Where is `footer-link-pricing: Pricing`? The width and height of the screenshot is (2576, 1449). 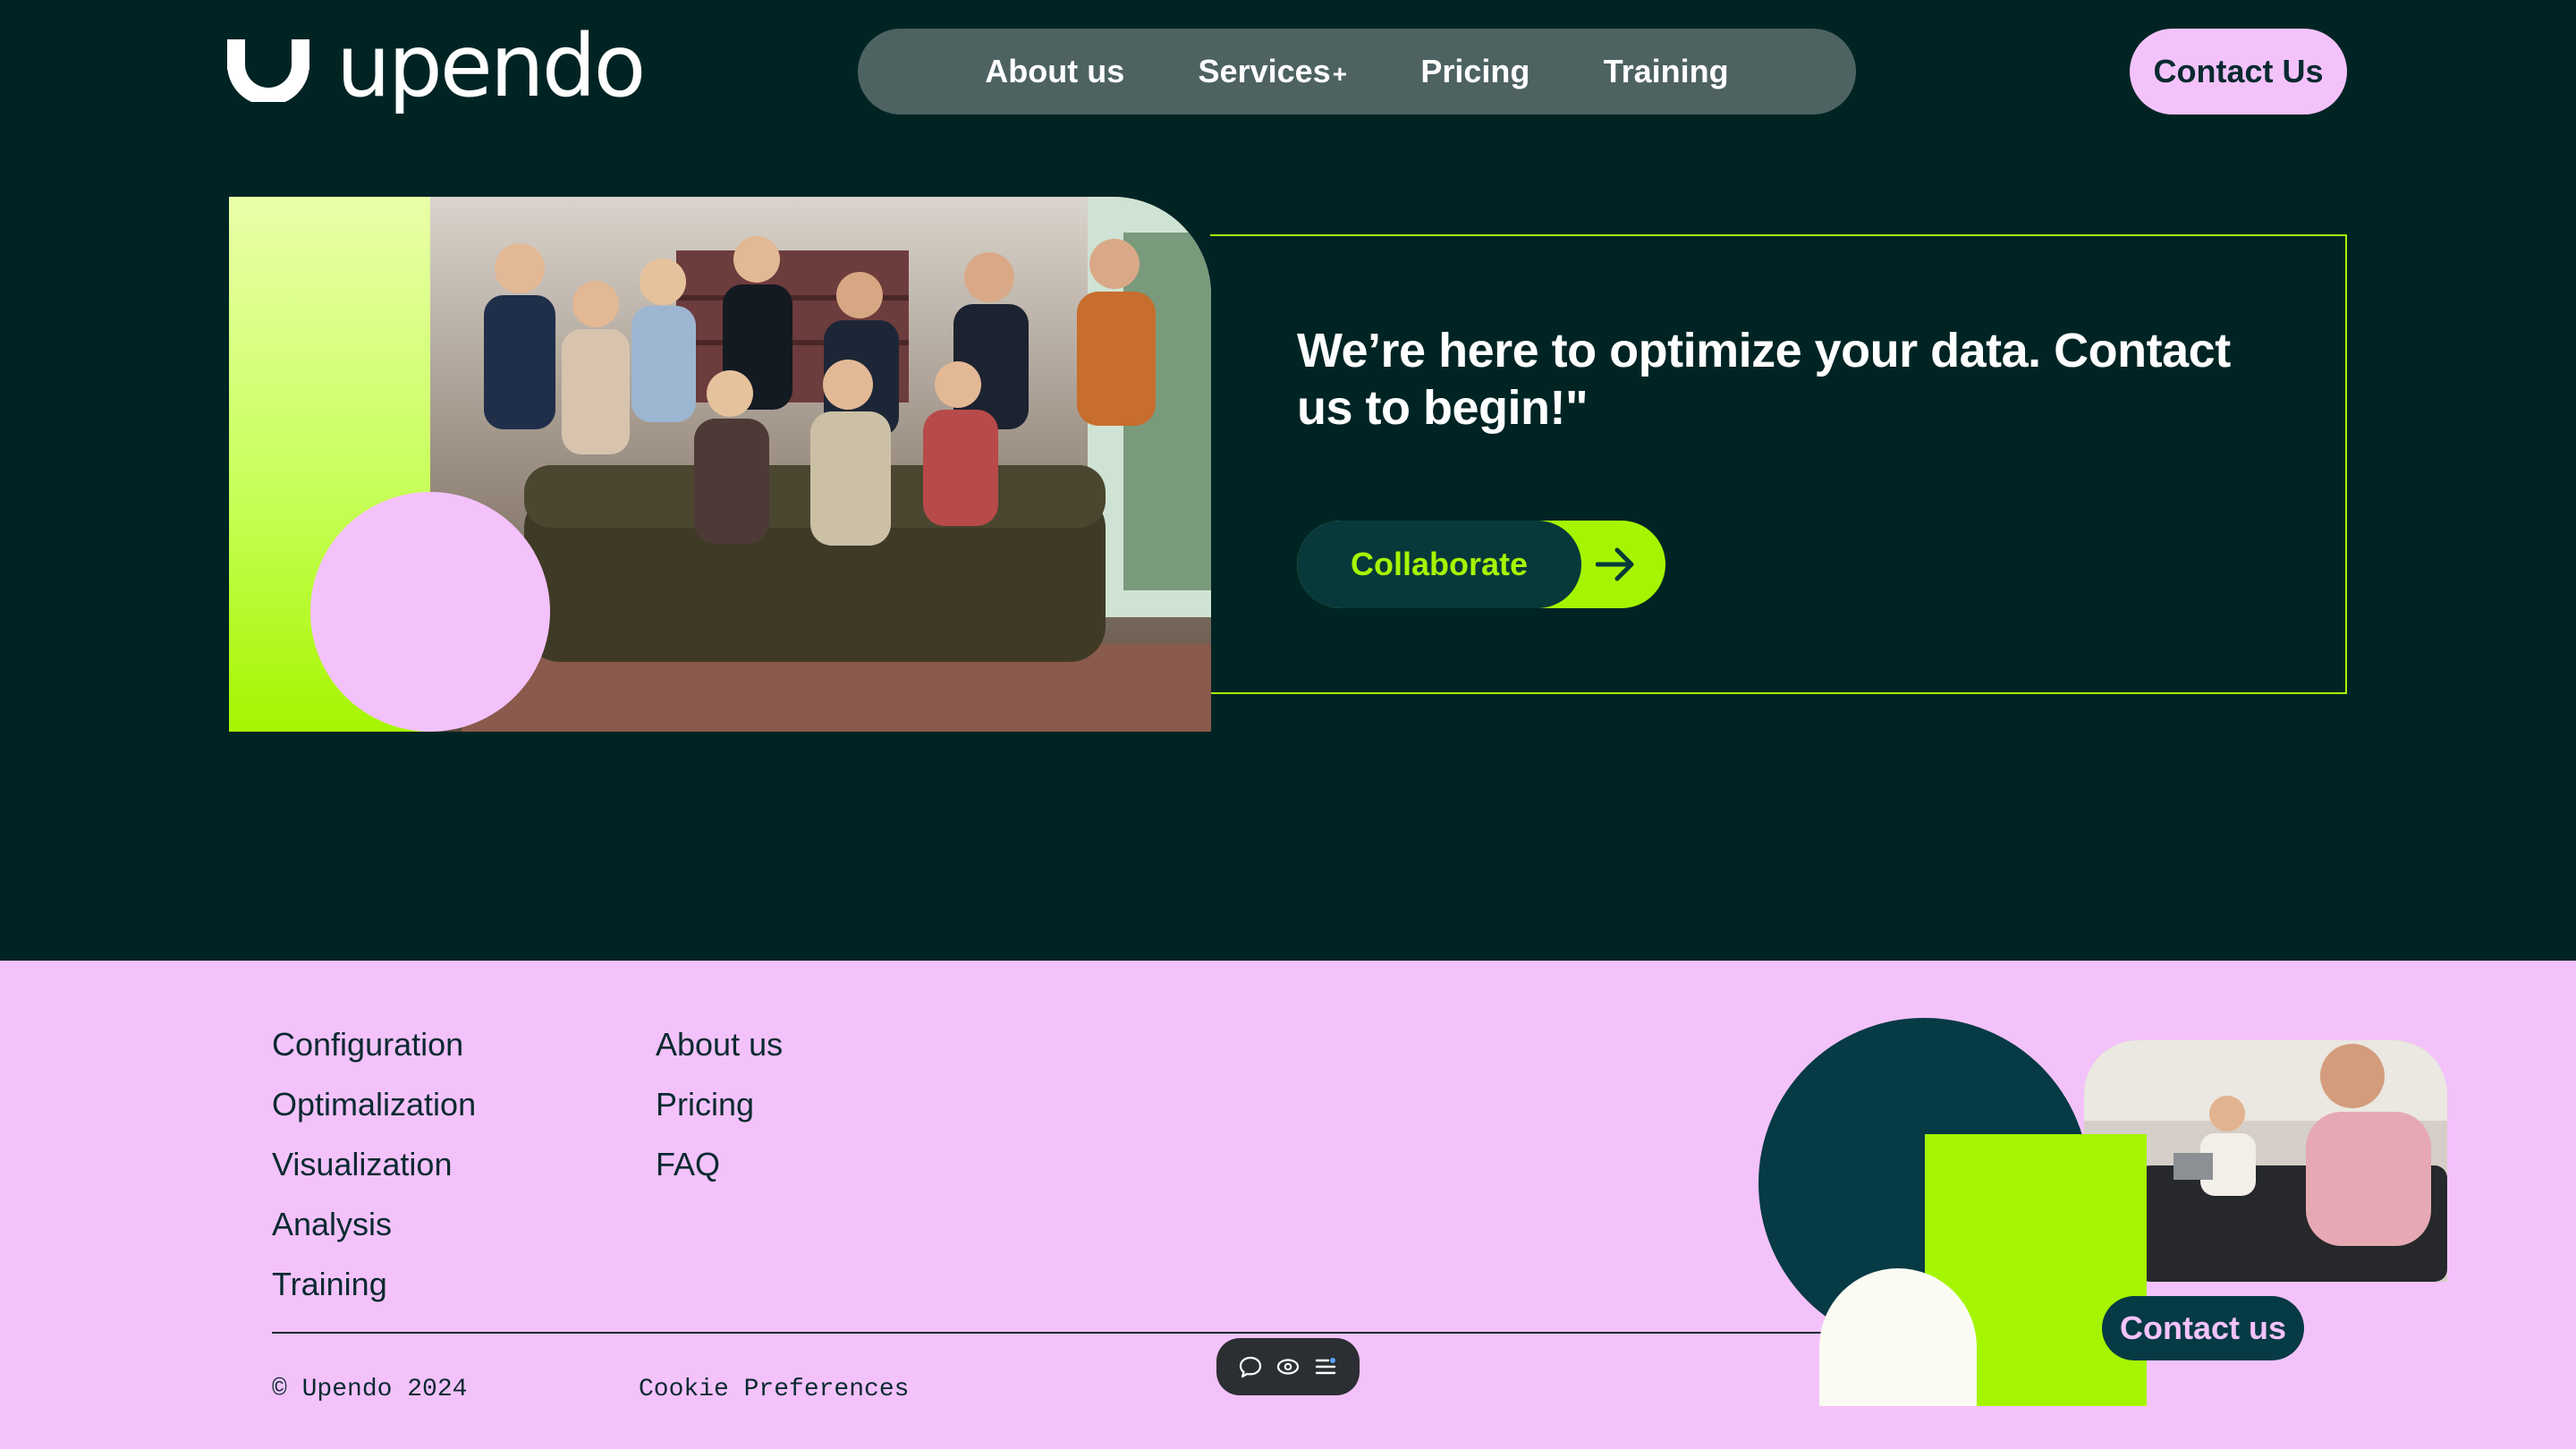 footer-link-pricing: Pricing is located at coordinates (719, 1104).